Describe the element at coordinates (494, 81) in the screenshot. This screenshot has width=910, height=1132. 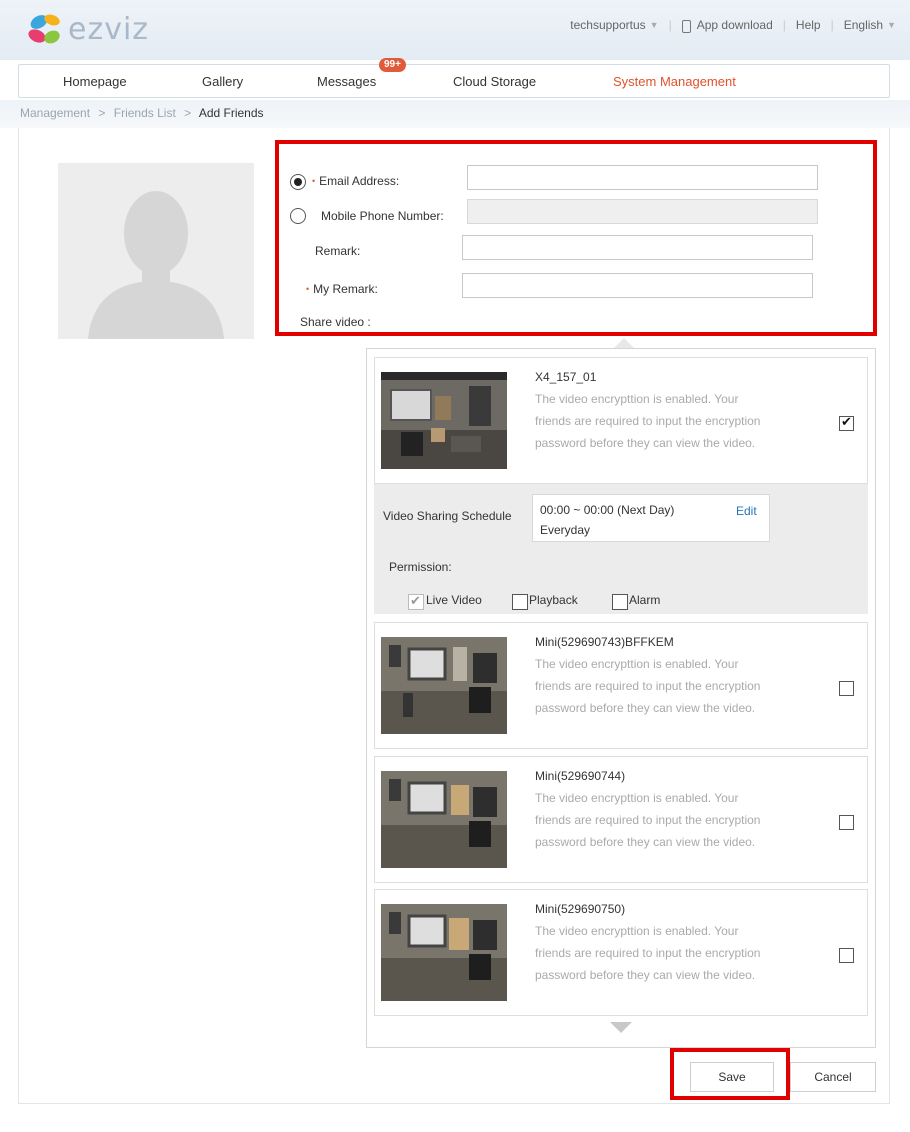
I see `nav-cloud-storage: Cloud Storage` at that location.